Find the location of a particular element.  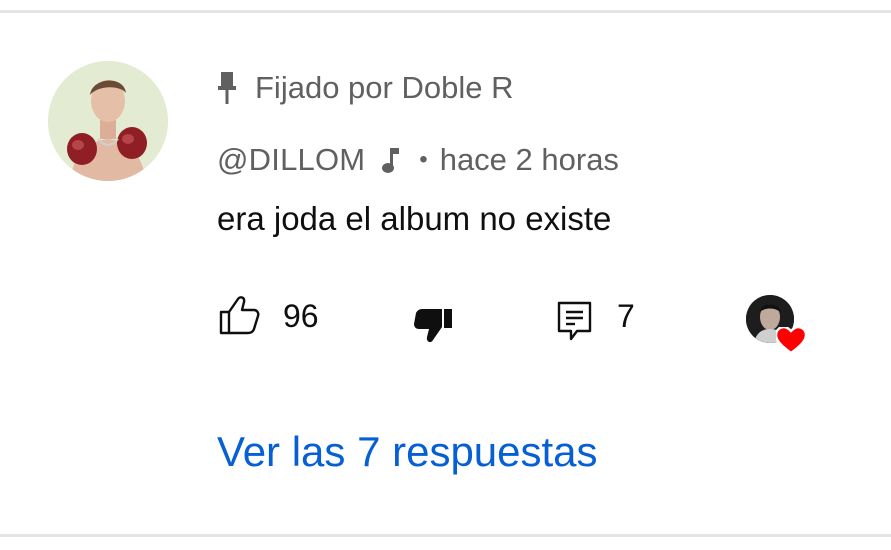

dislike-button is located at coordinates (433, 323).